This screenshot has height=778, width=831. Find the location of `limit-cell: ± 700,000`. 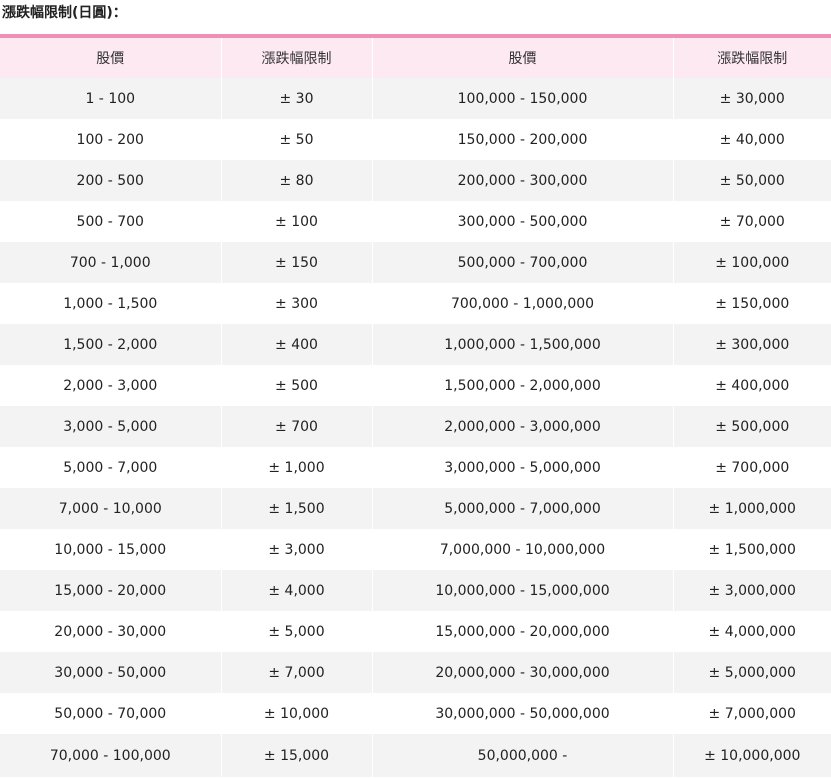

limit-cell: ± 700,000 is located at coordinates (751, 467).